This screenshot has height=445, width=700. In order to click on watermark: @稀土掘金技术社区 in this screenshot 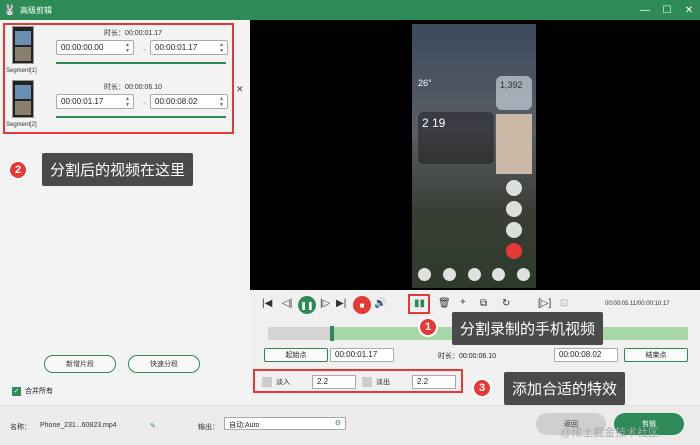, I will do `click(610, 433)`.